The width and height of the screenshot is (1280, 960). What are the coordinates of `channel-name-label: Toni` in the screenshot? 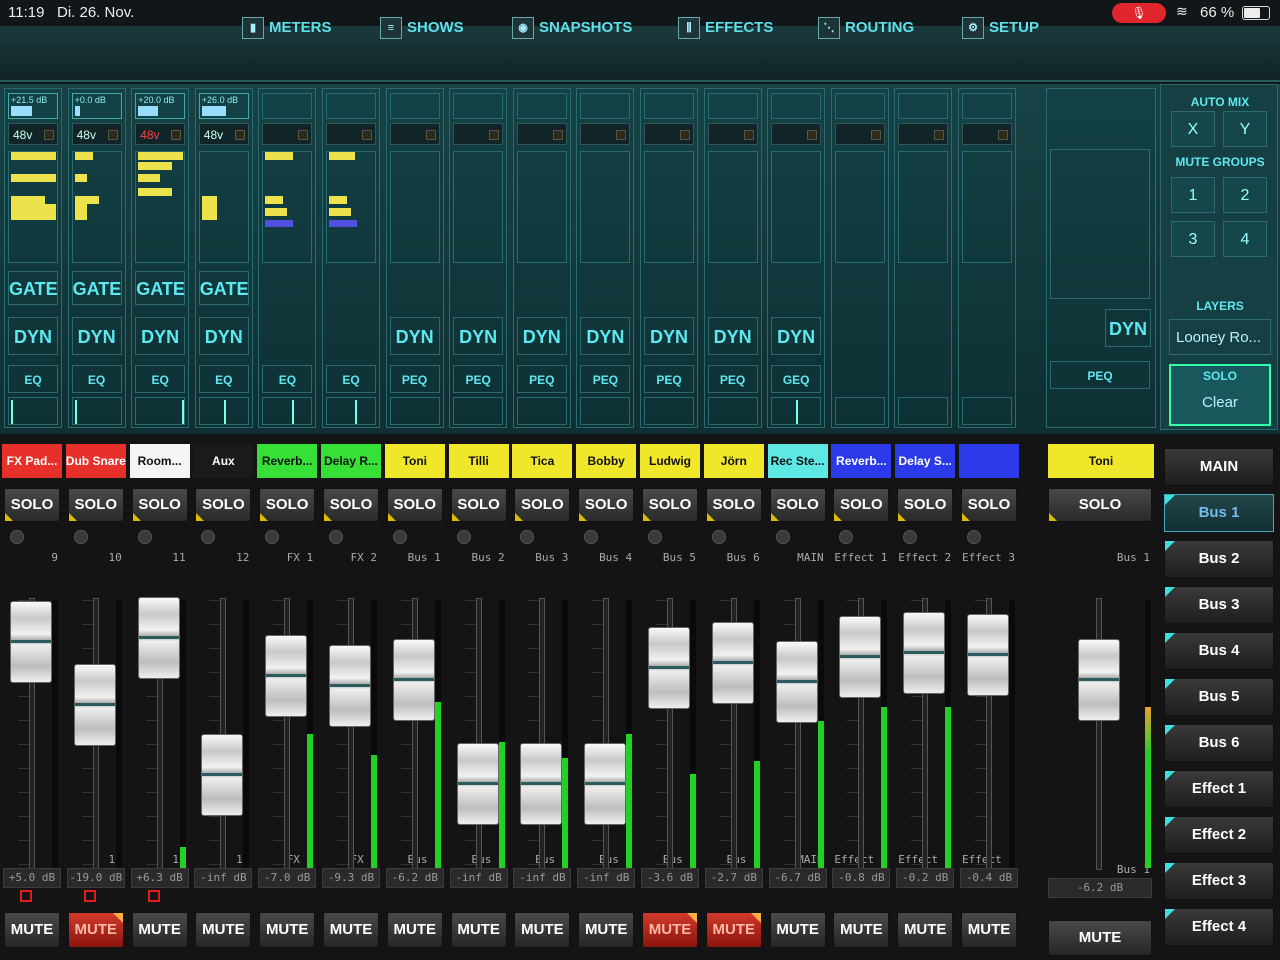 It's located at (414, 461).